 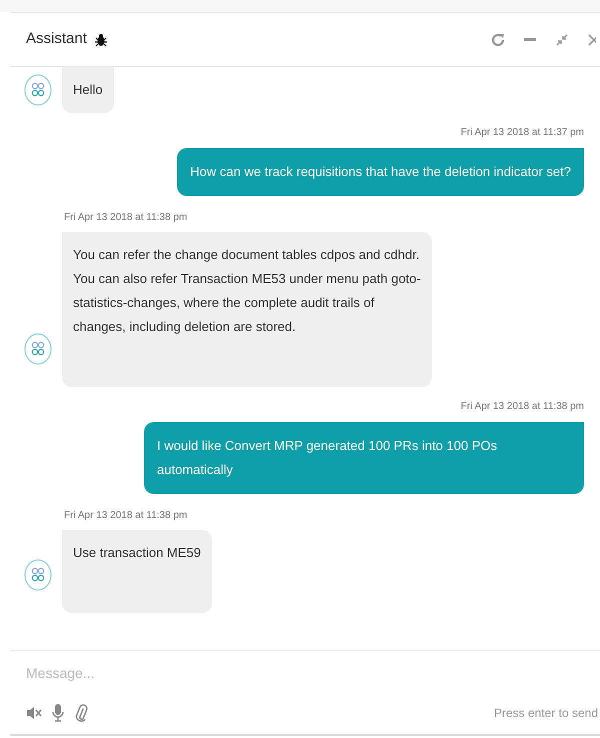 I want to click on close-icon, so click(x=592, y=40).